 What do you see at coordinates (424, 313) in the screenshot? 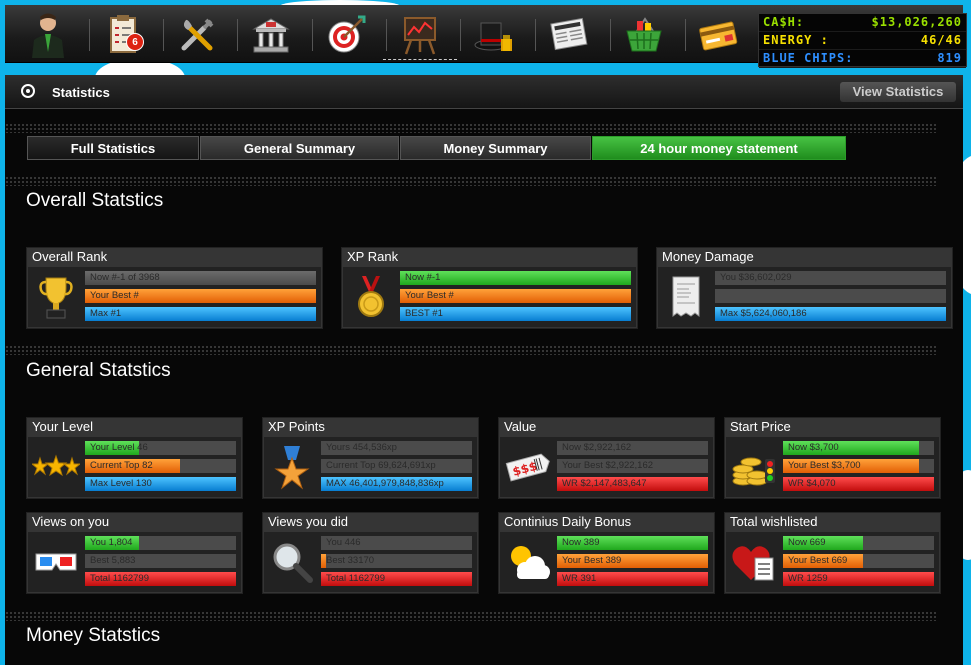
I see `stat-progress-label: BEST #1` at bounding box center [424, 313].